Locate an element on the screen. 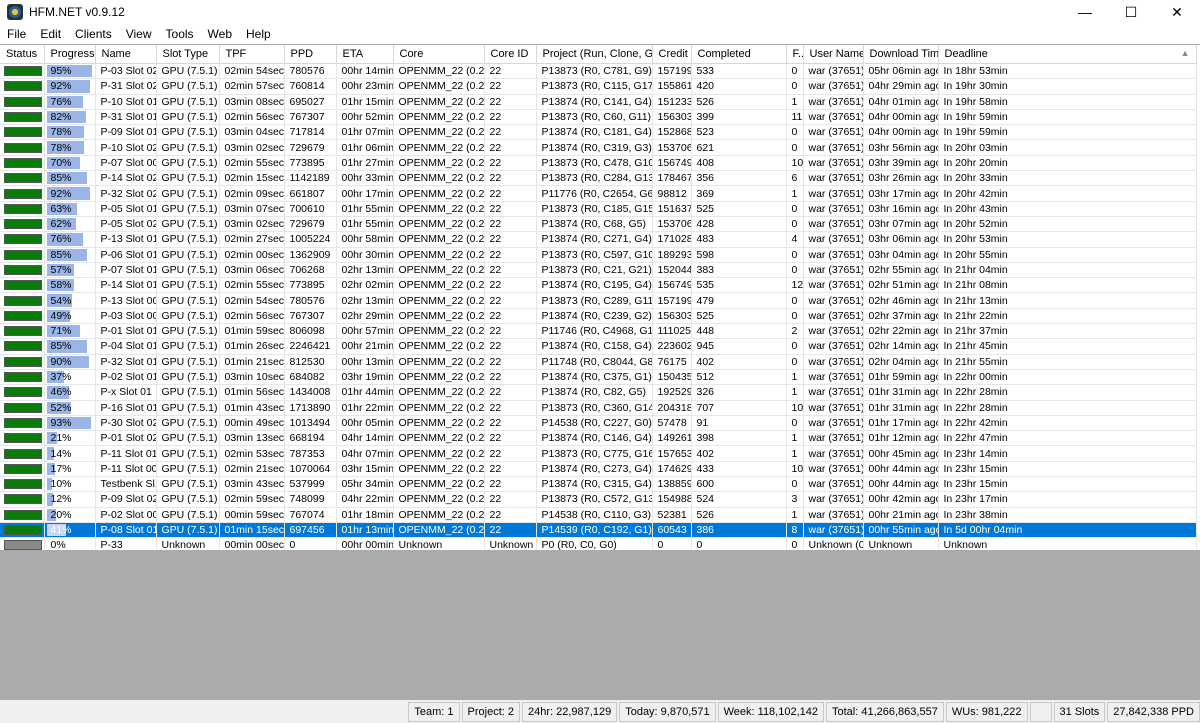  progress-cell: 17% is located at coordinates (70, 469).